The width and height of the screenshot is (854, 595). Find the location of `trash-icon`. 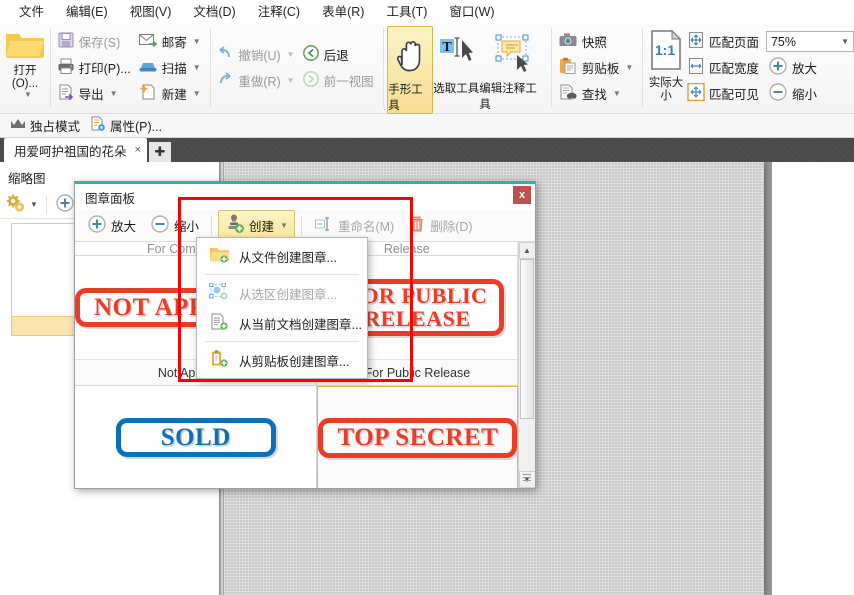

trash-icon is located at coordinates (417, 225).